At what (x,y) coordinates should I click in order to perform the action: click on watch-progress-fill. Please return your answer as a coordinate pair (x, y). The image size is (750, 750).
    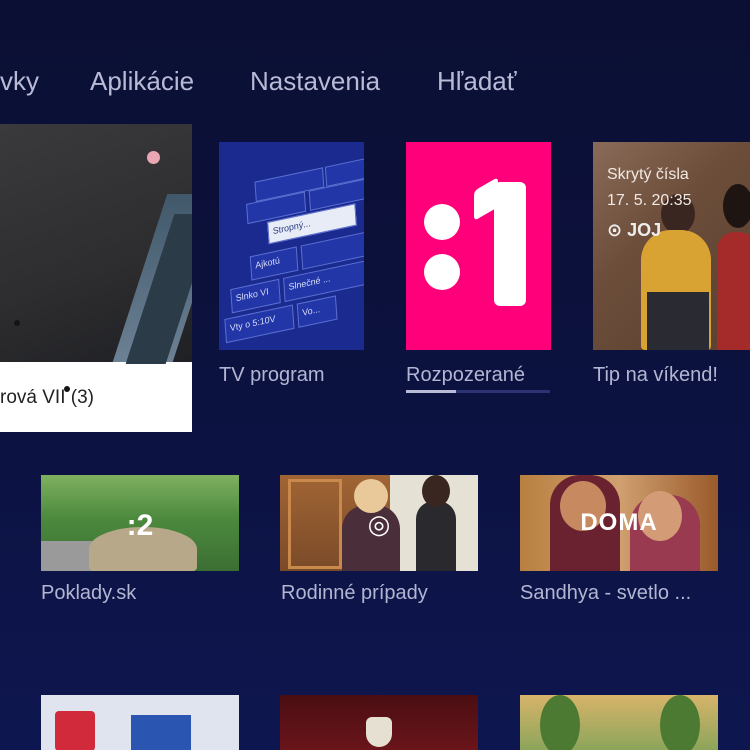
    Looking at the image, I should click on (431, 391).